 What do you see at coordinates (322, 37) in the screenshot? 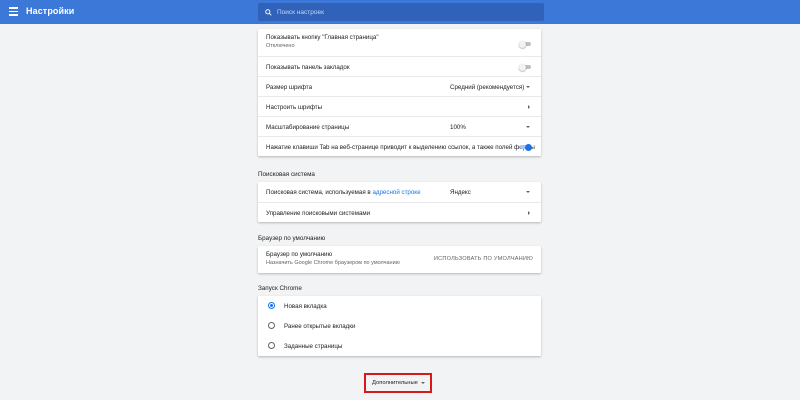
I see `home-button-label: Показывать кнопку "Главная страница"` at bounding box center [322, 37].